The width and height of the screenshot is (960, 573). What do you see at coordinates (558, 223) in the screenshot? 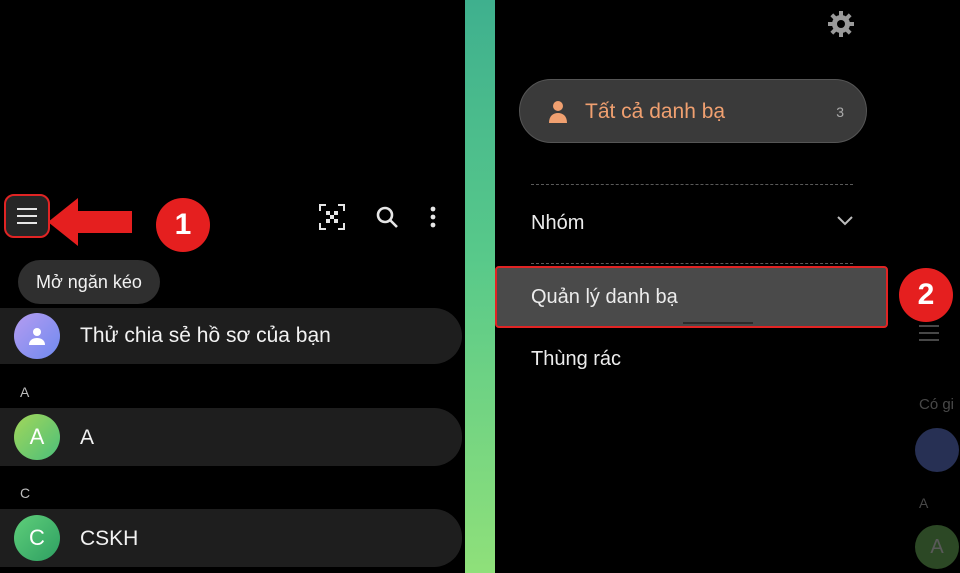
I see `groups-label: Nhóm` at bounding box center [558, 223].